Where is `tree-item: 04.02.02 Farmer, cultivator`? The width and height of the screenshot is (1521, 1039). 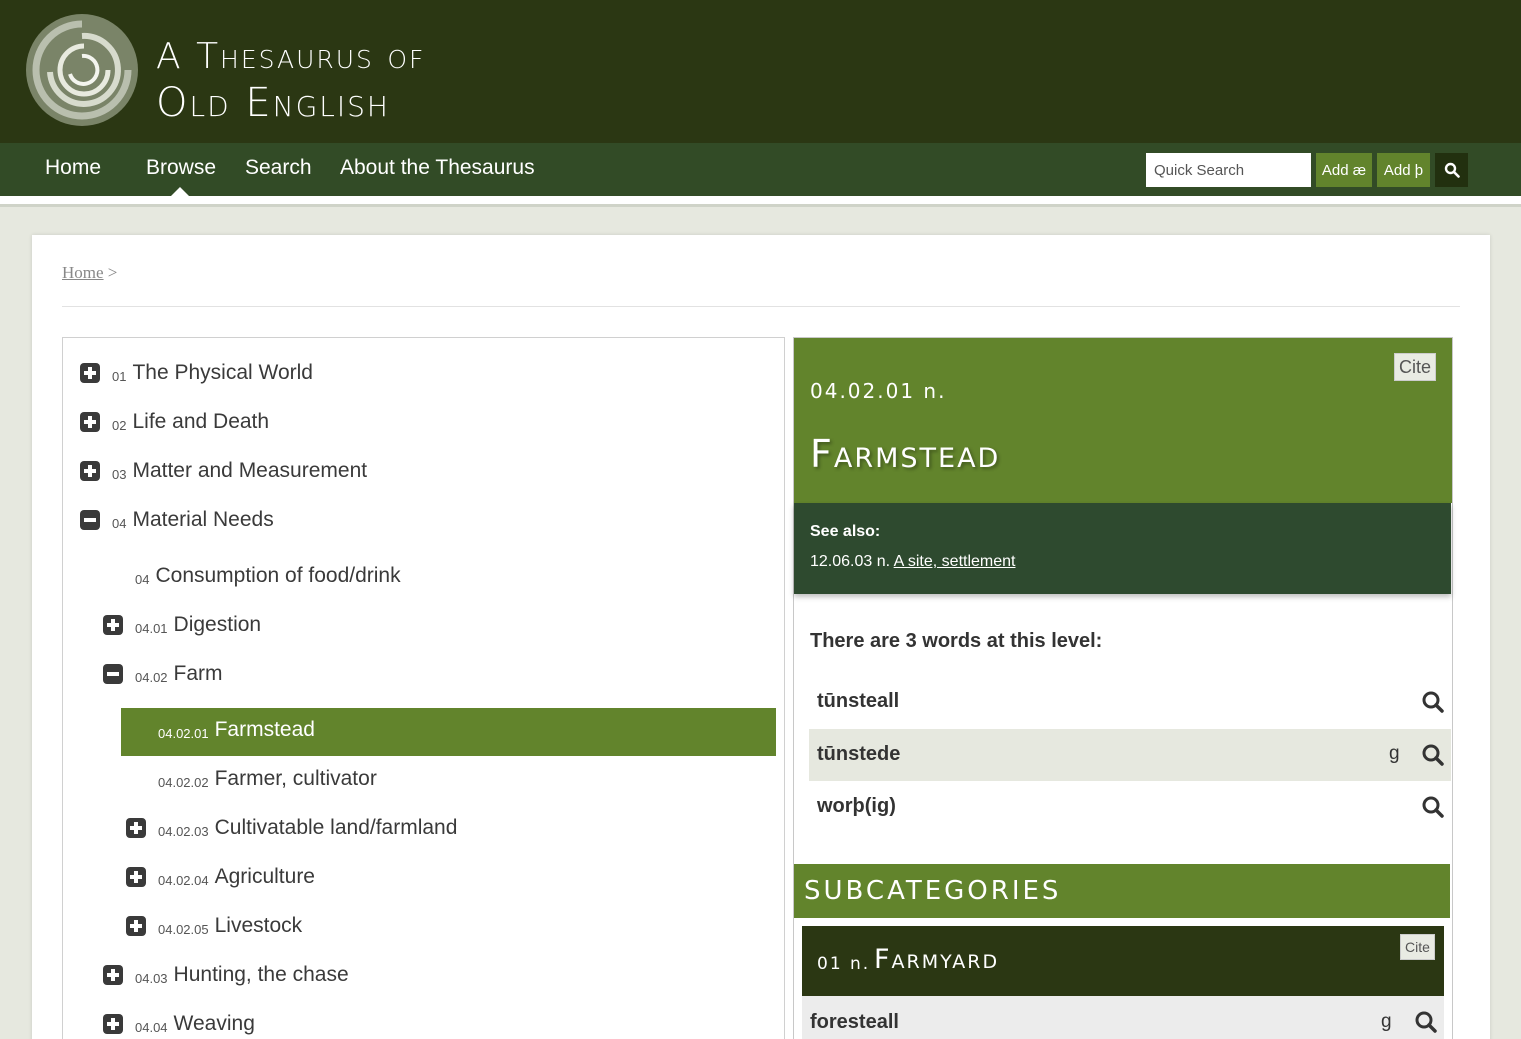
tree-item: 04.02.02 Farmer, cultivator is located at coordinates (267, 779).